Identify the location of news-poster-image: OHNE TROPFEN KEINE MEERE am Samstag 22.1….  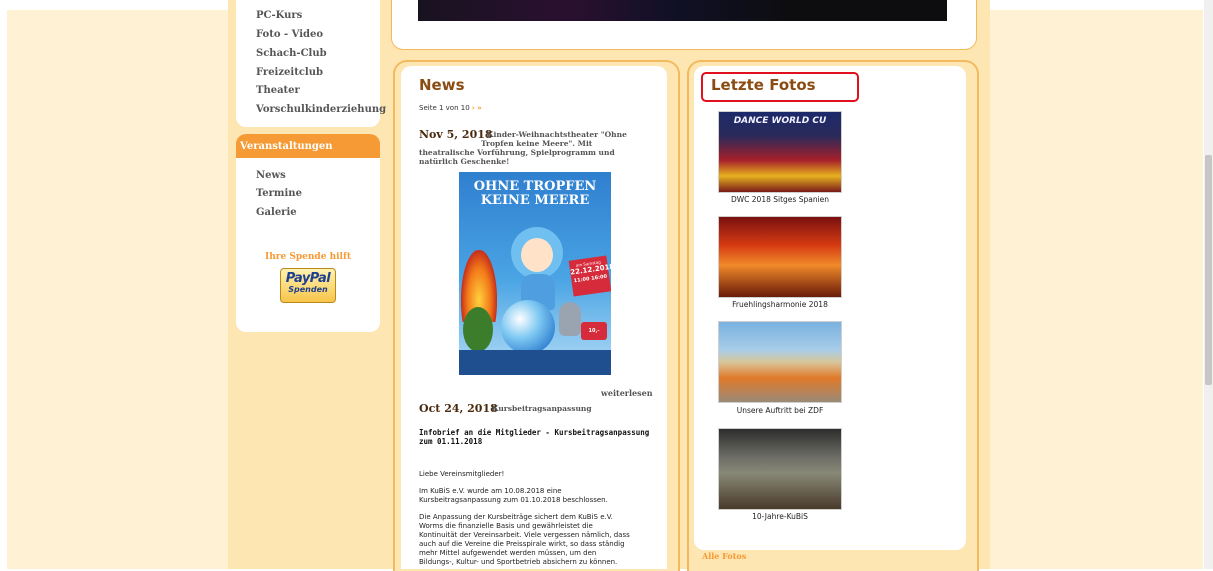
(535, 278).